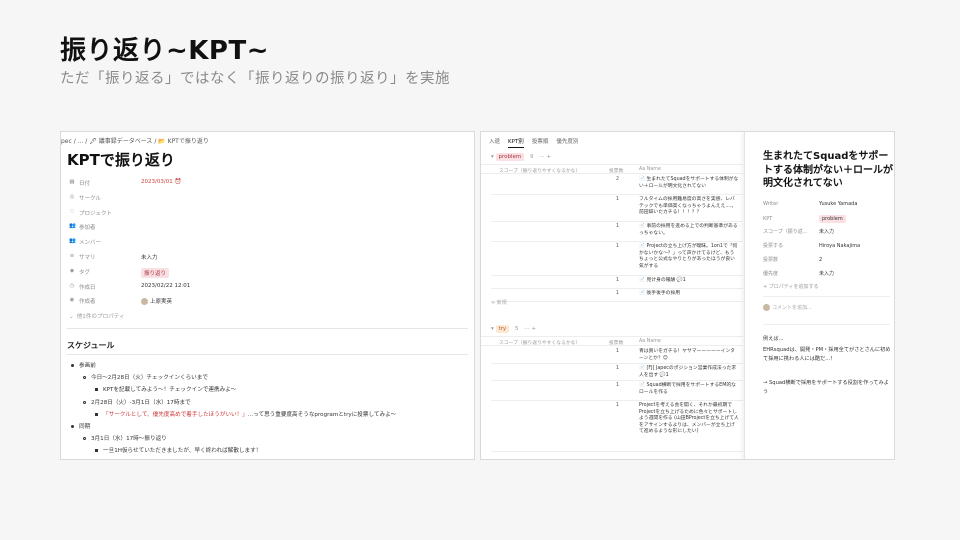 This screenshot has height=540, width=960. Describe the element at coordinates (810, 204) in the screenshot. I see `panel-property: Writer Yusuke Yamada` at that location.